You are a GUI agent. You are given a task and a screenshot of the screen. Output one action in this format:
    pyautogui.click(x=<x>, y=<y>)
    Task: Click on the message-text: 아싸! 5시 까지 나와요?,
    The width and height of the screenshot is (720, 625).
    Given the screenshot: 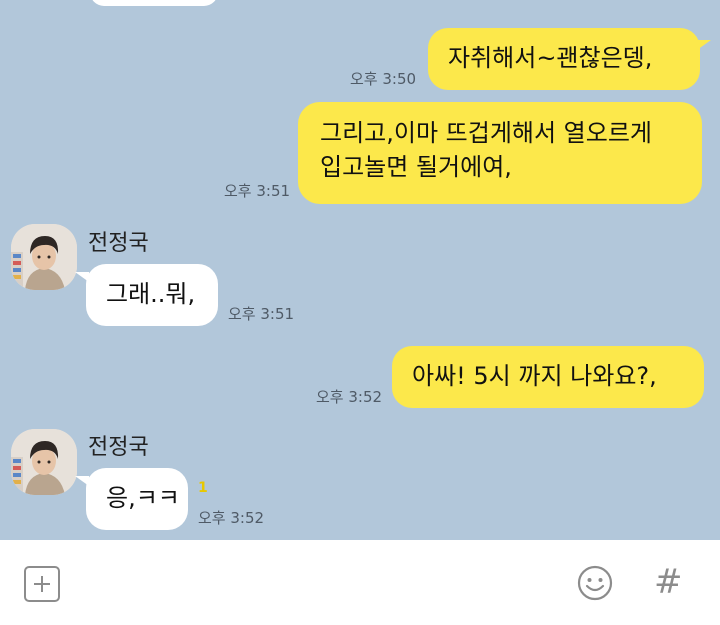 What is the action you would take?
    pyautogui.click(x=534, y=376)
    